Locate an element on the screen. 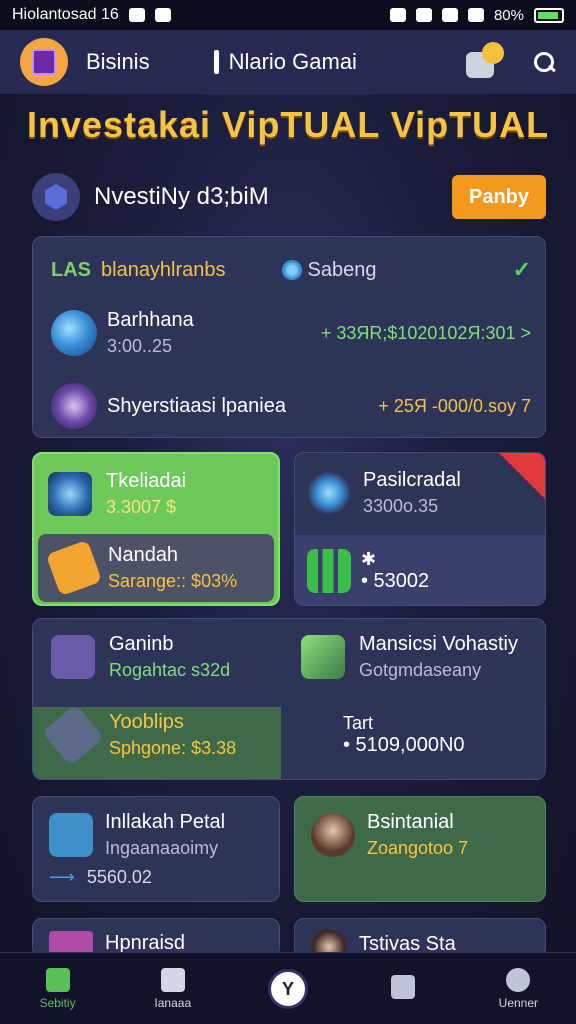 The image size is (576, 1024). nav-item-label: Uenner is located at coordinates (518, 1002).